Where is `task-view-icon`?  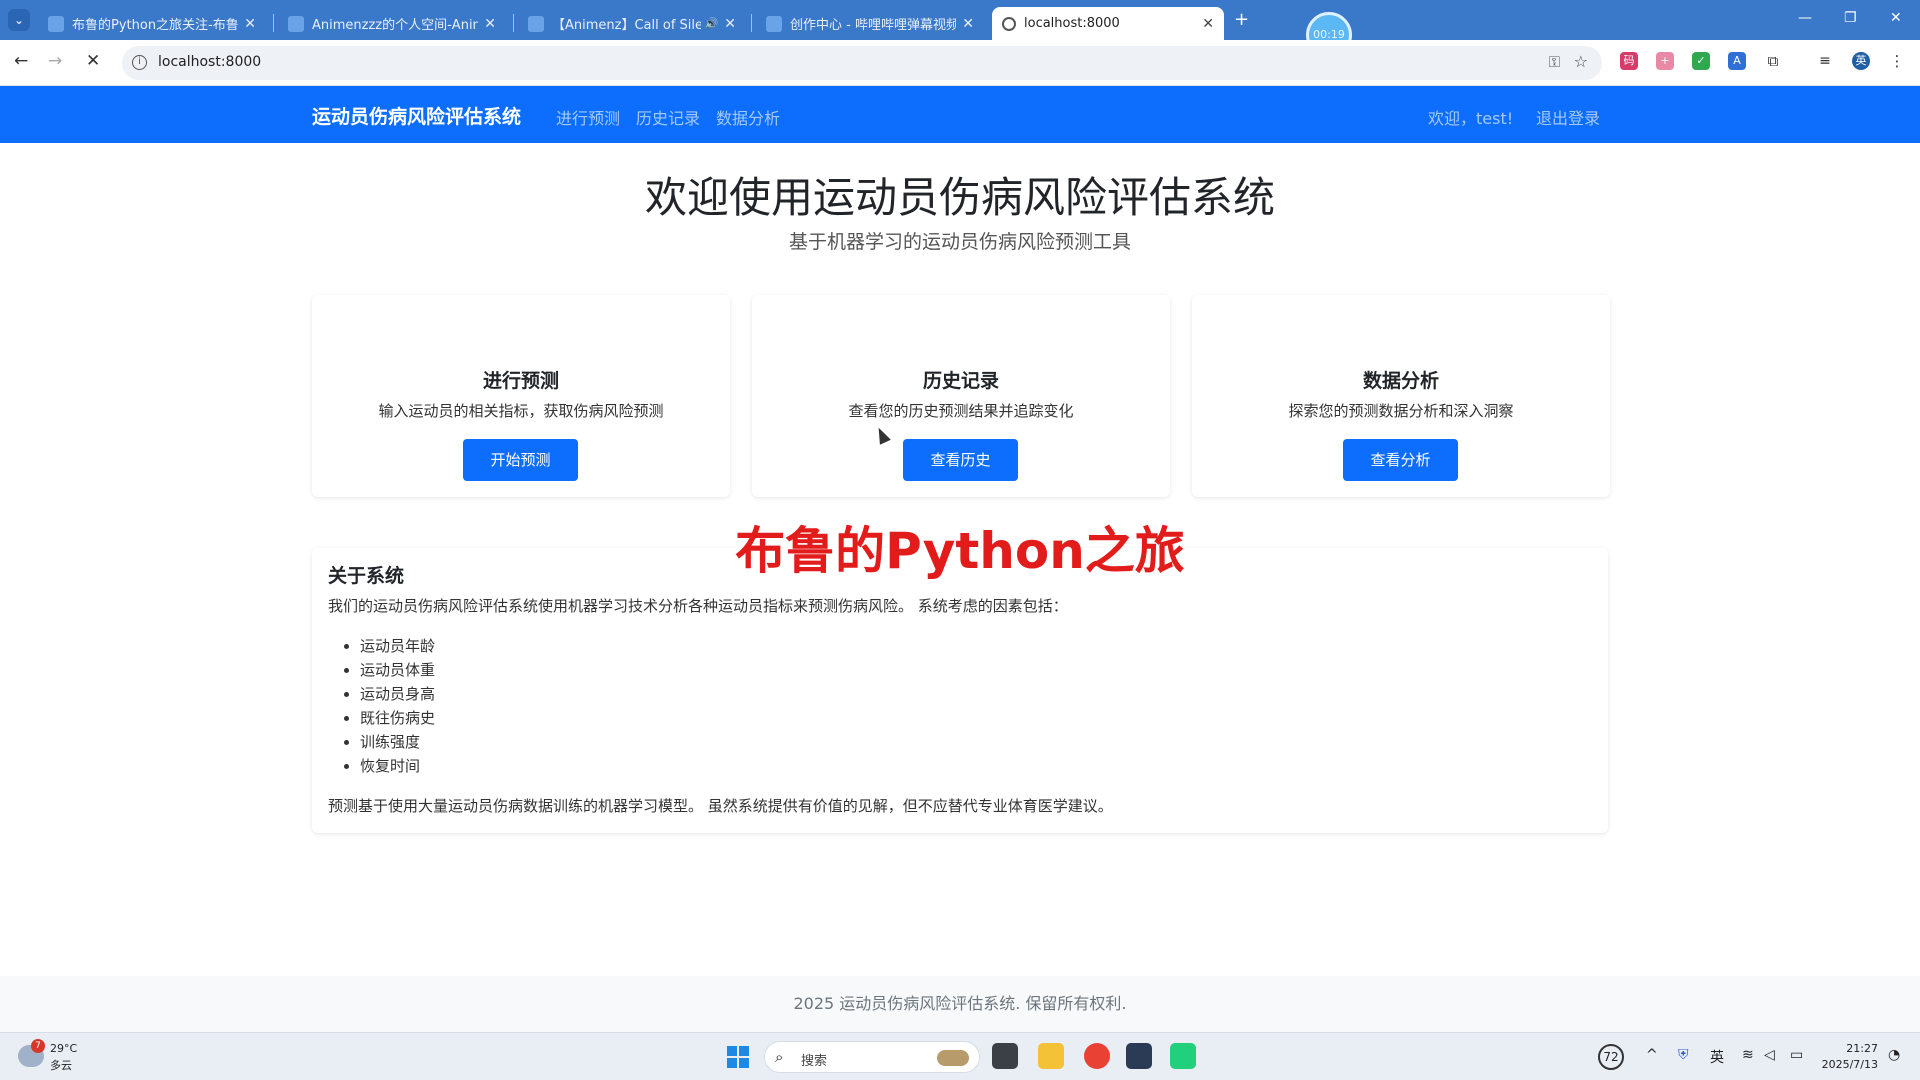
task-view-icon is located at coordinates (1005, 1056).